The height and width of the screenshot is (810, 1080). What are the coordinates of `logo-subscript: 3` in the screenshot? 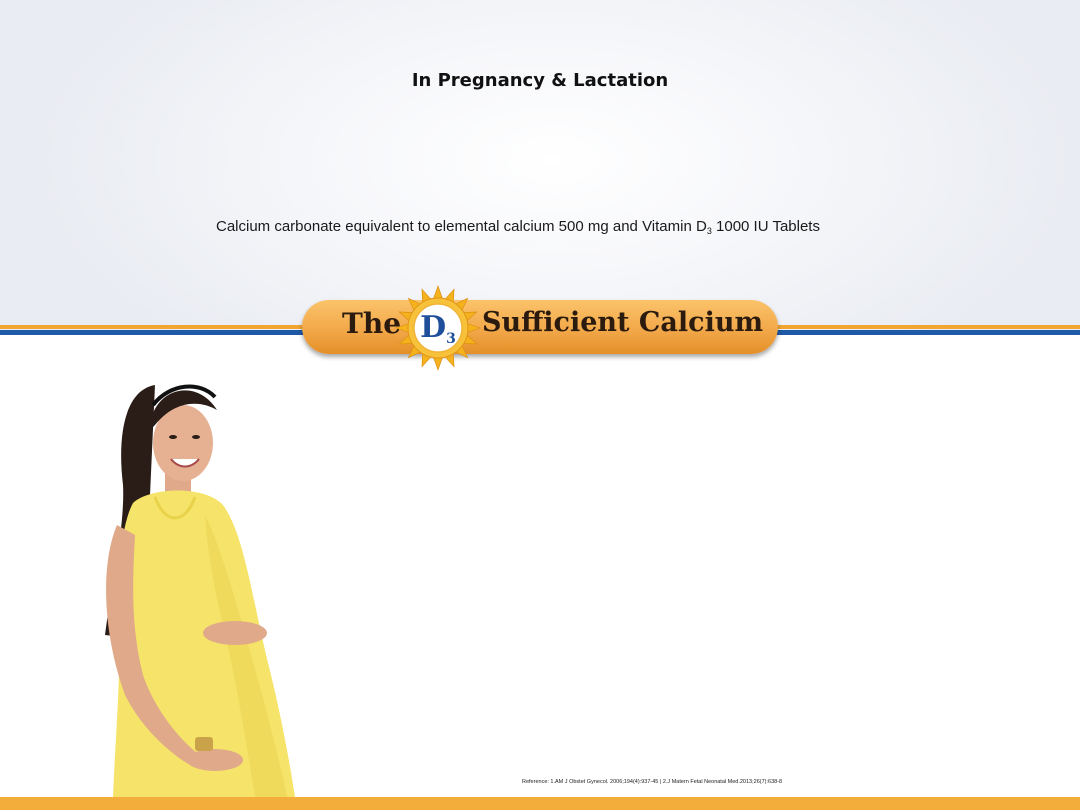 It's located at (451, 339).